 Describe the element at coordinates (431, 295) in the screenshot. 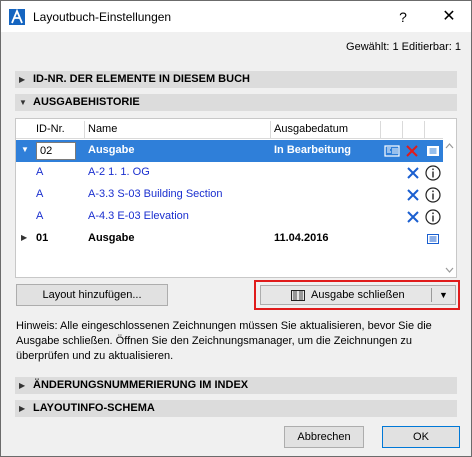

I see `split-divider` at that location.